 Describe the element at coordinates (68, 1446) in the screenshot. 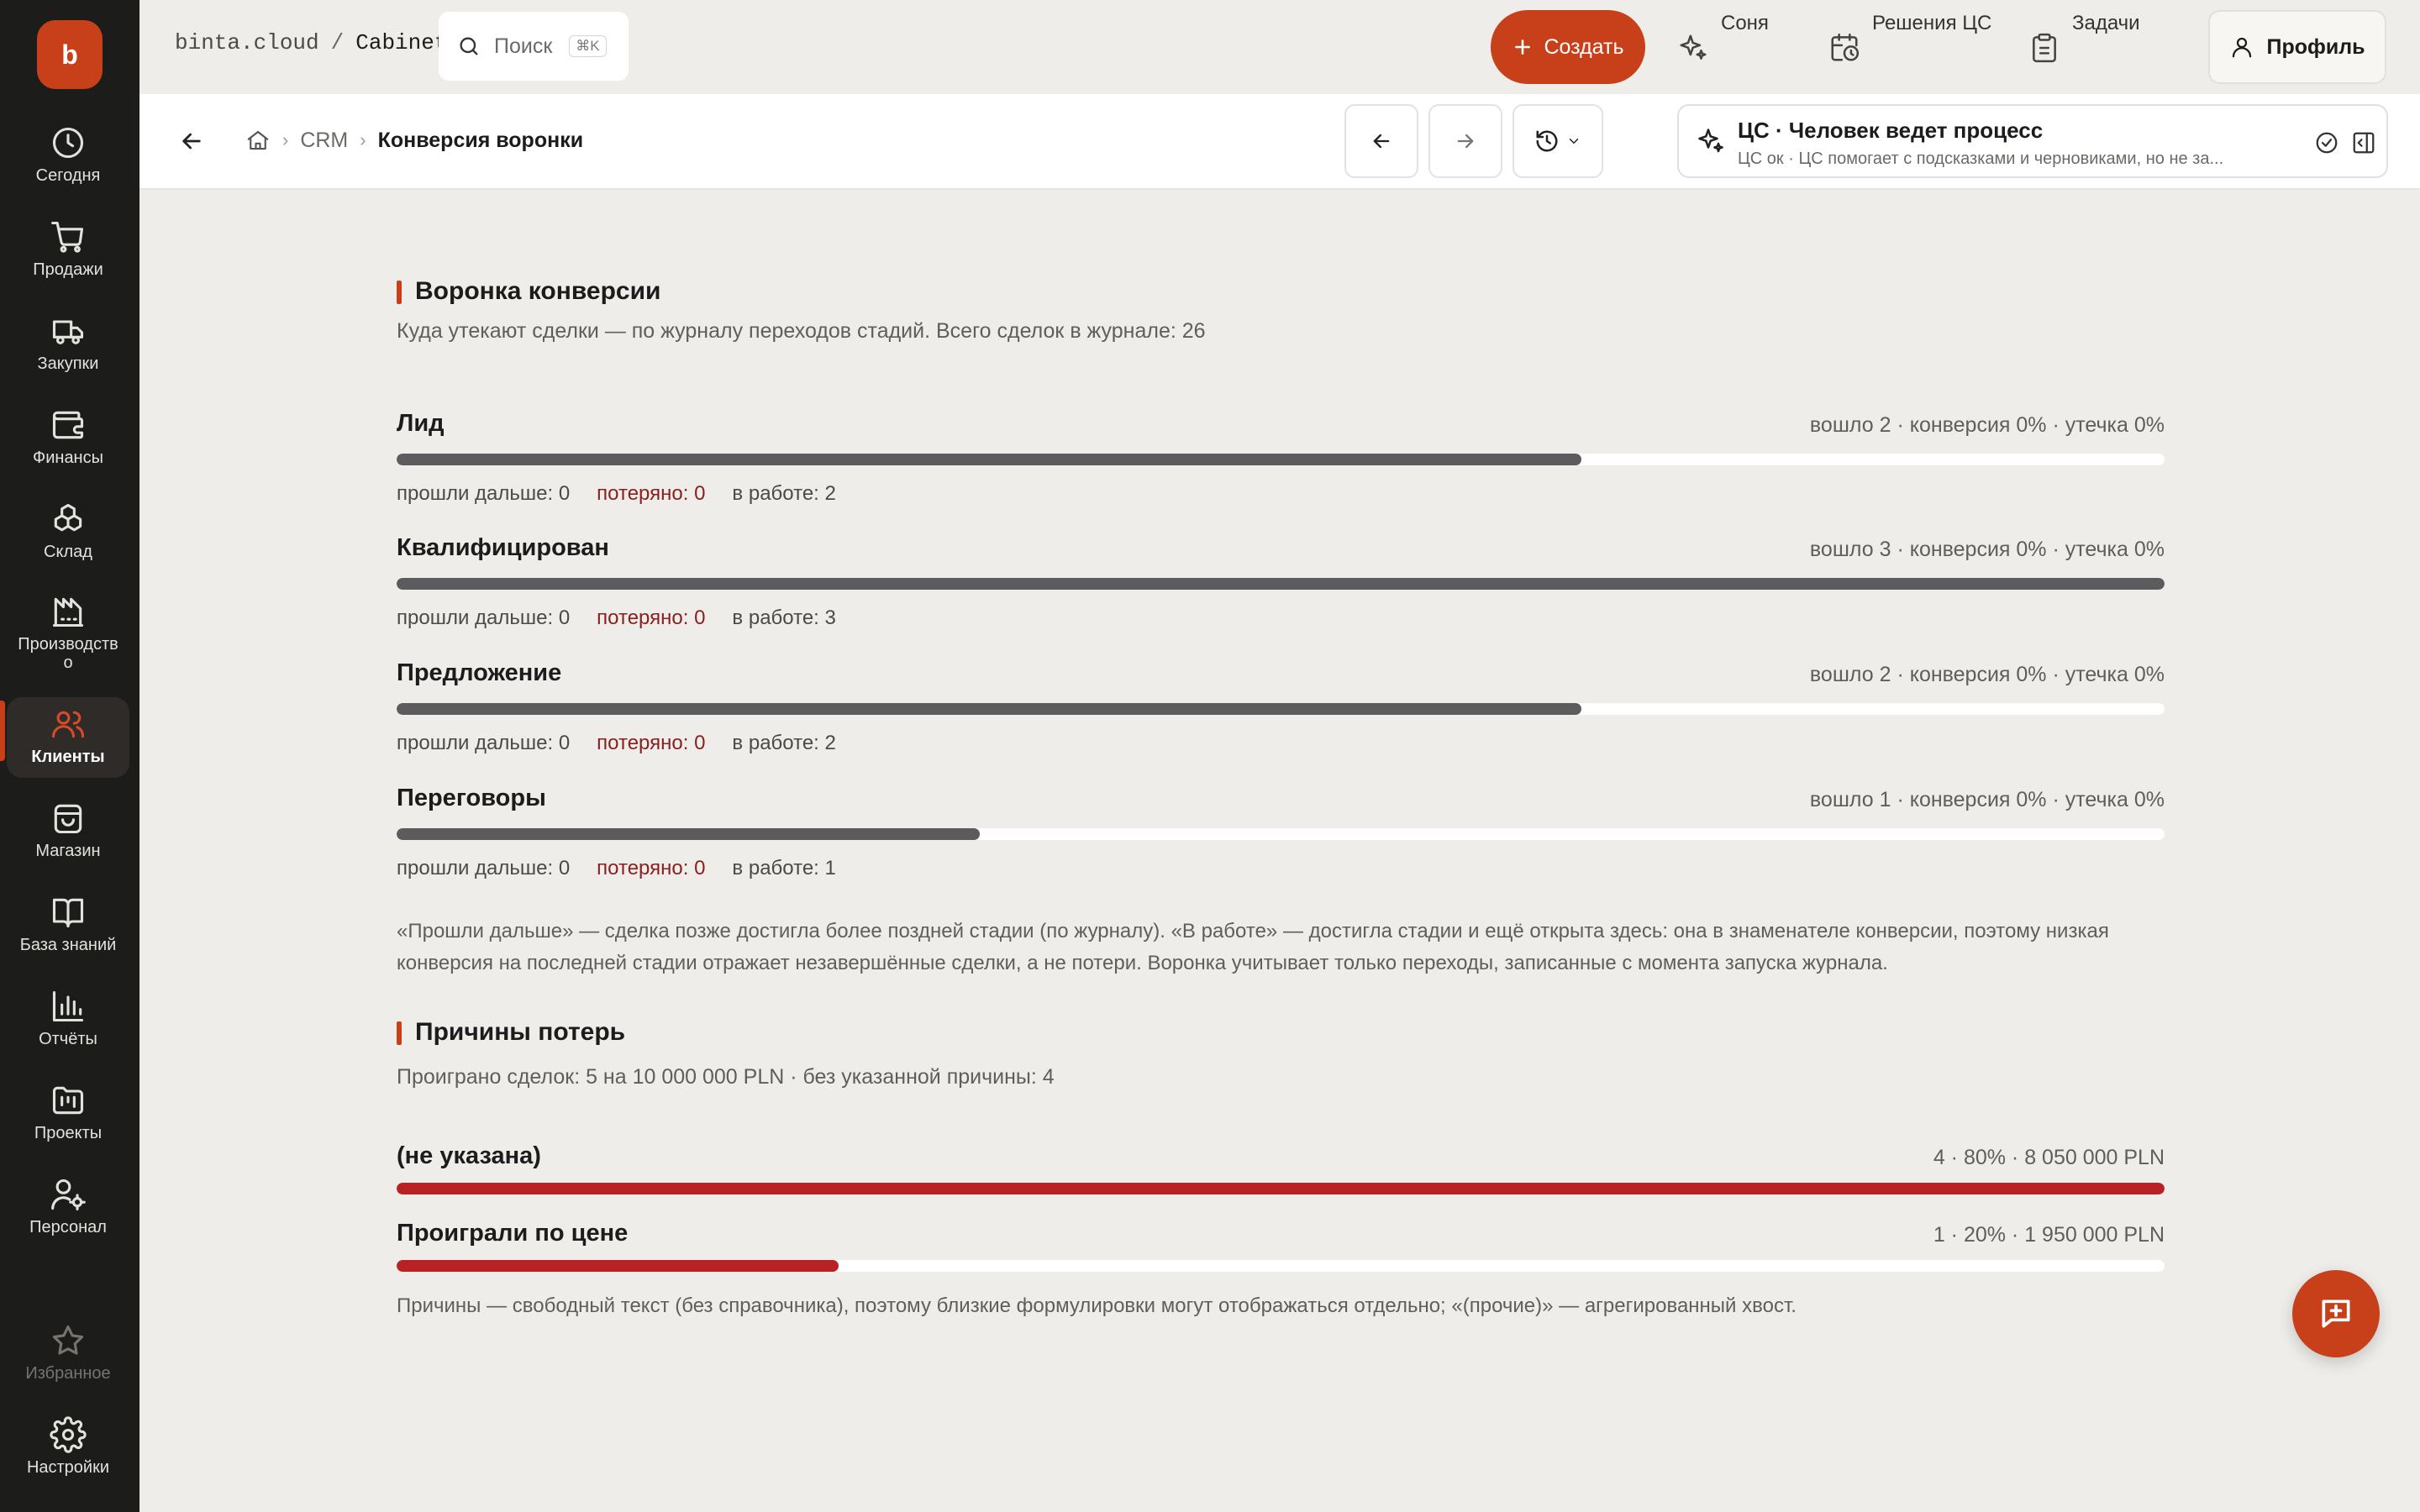

I see `sidebar-item-settings: Настройки` at that location.